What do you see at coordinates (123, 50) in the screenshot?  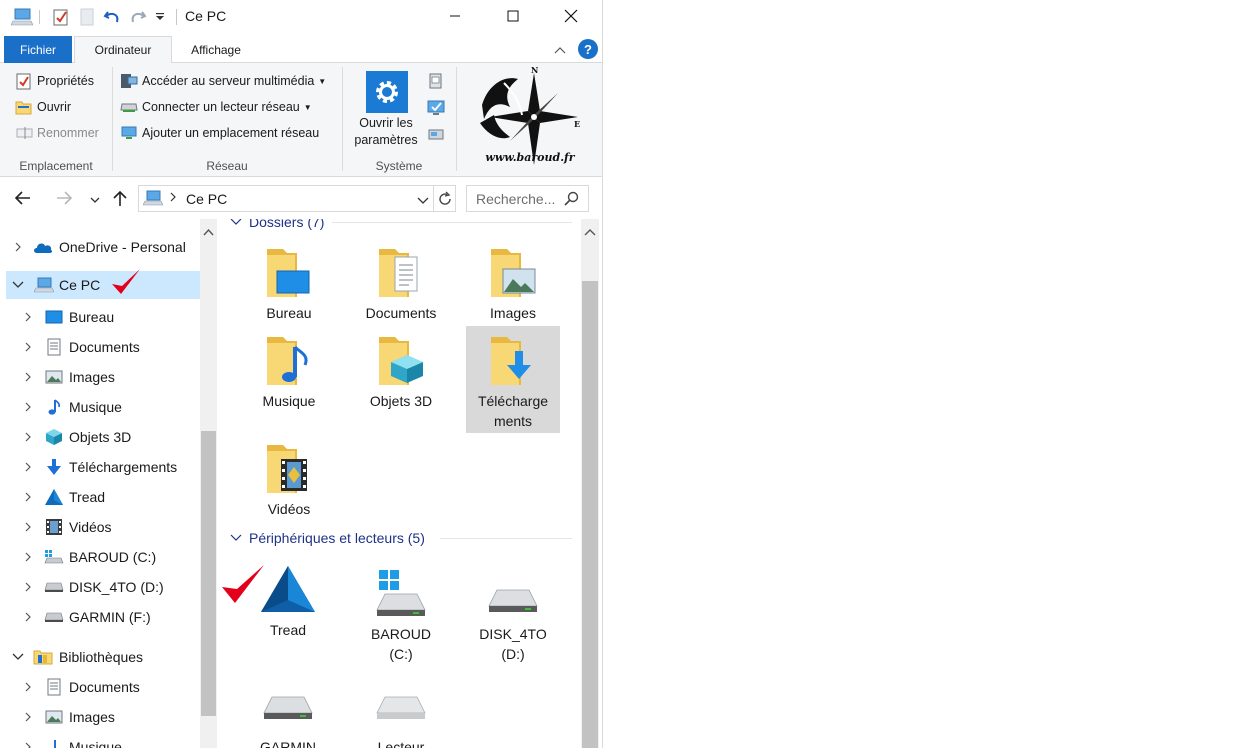 I see `tab-ordinateur: Ordinateur` at bounding box center [123, 50].